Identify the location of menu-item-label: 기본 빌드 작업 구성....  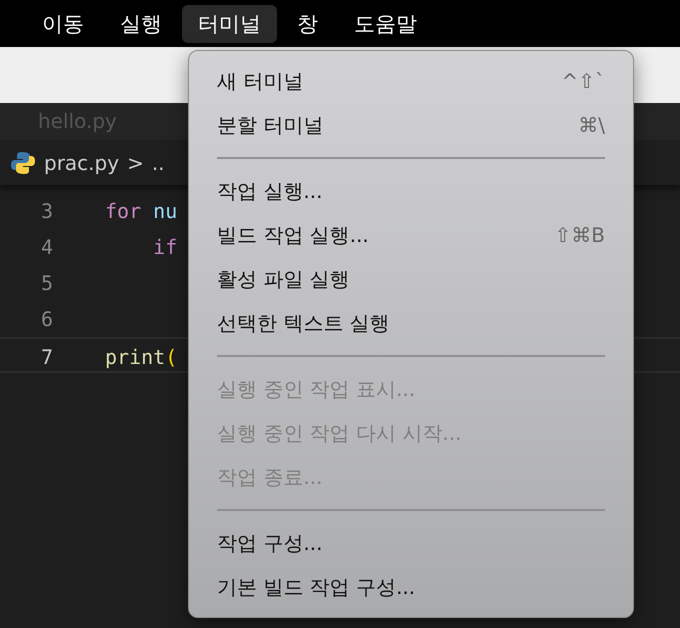
(316, 587).